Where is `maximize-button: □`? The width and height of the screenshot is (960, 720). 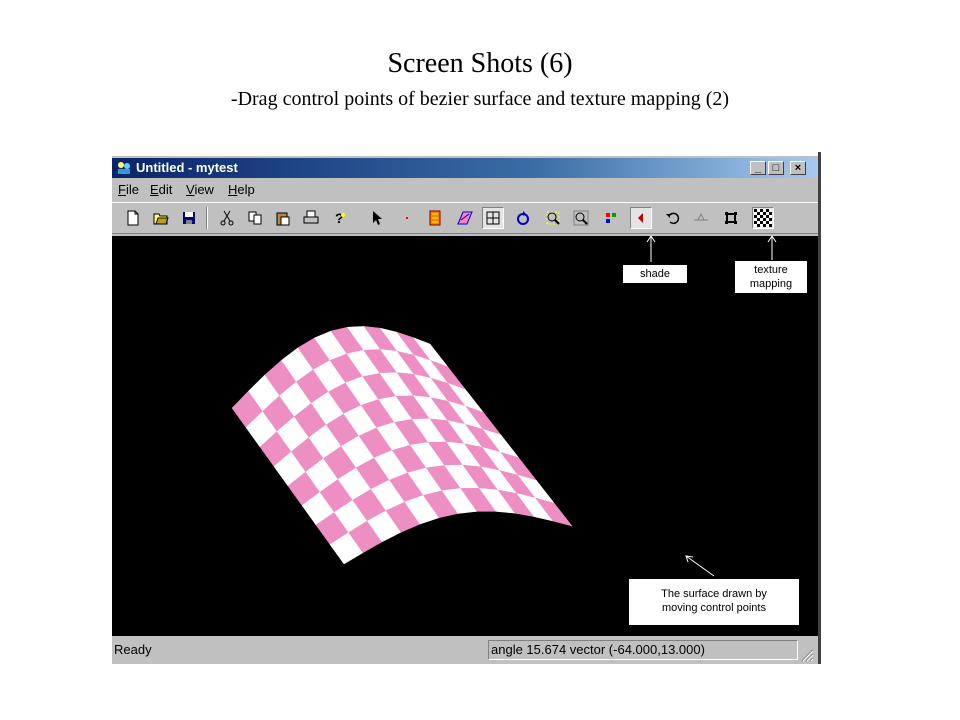
maximize-button: □ is located at coordinates (776, 168).